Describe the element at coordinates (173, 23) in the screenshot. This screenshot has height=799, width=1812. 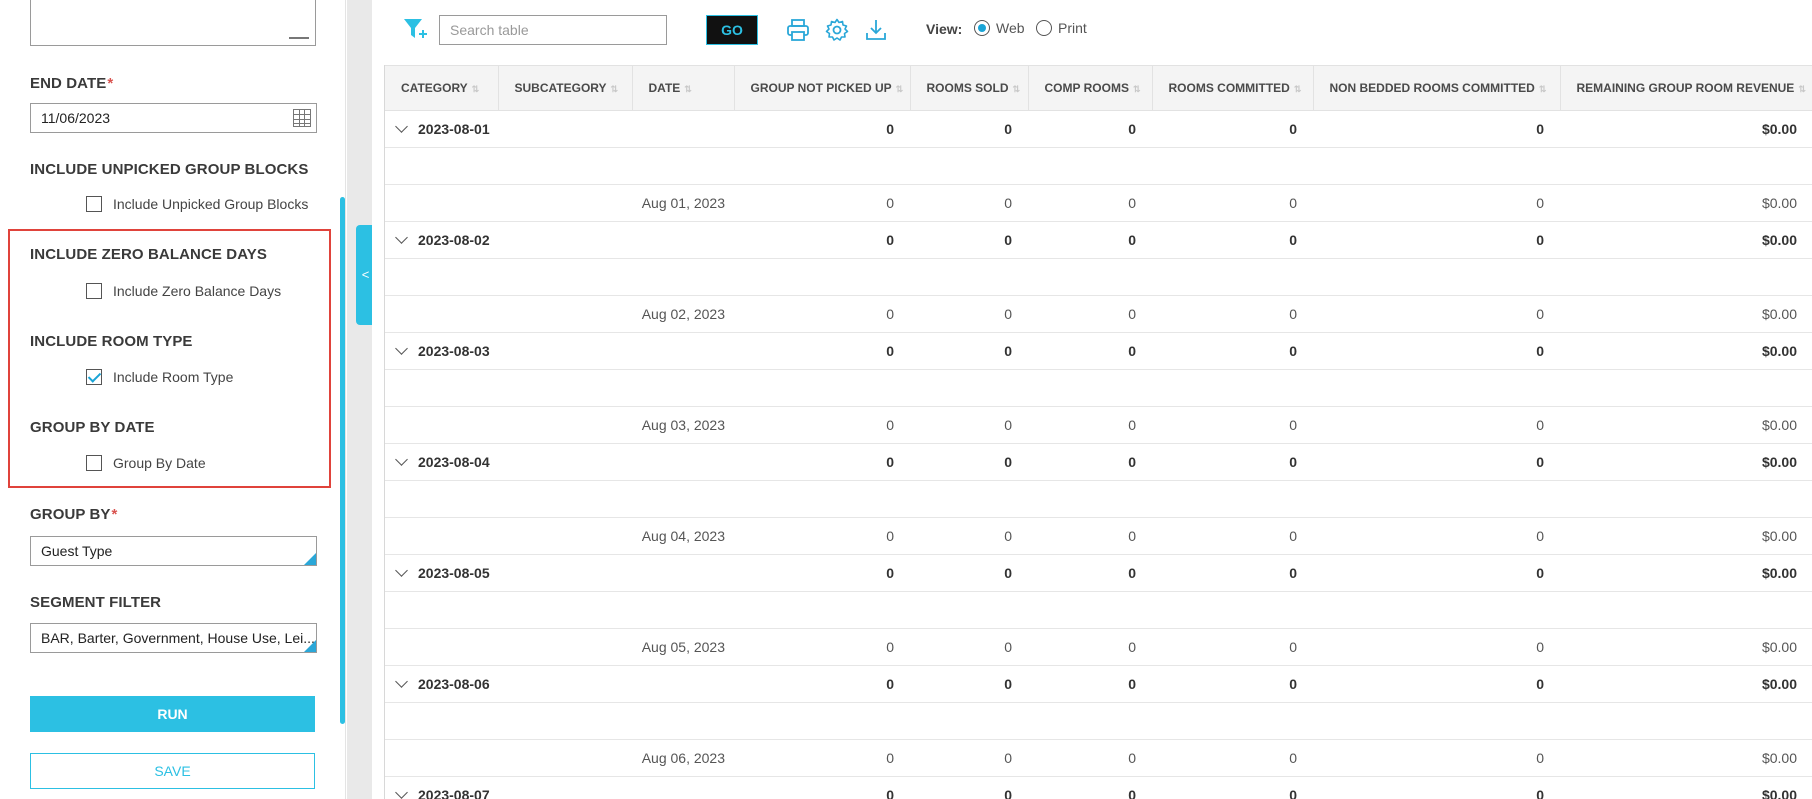
I see `previous-field-stub` at that location.